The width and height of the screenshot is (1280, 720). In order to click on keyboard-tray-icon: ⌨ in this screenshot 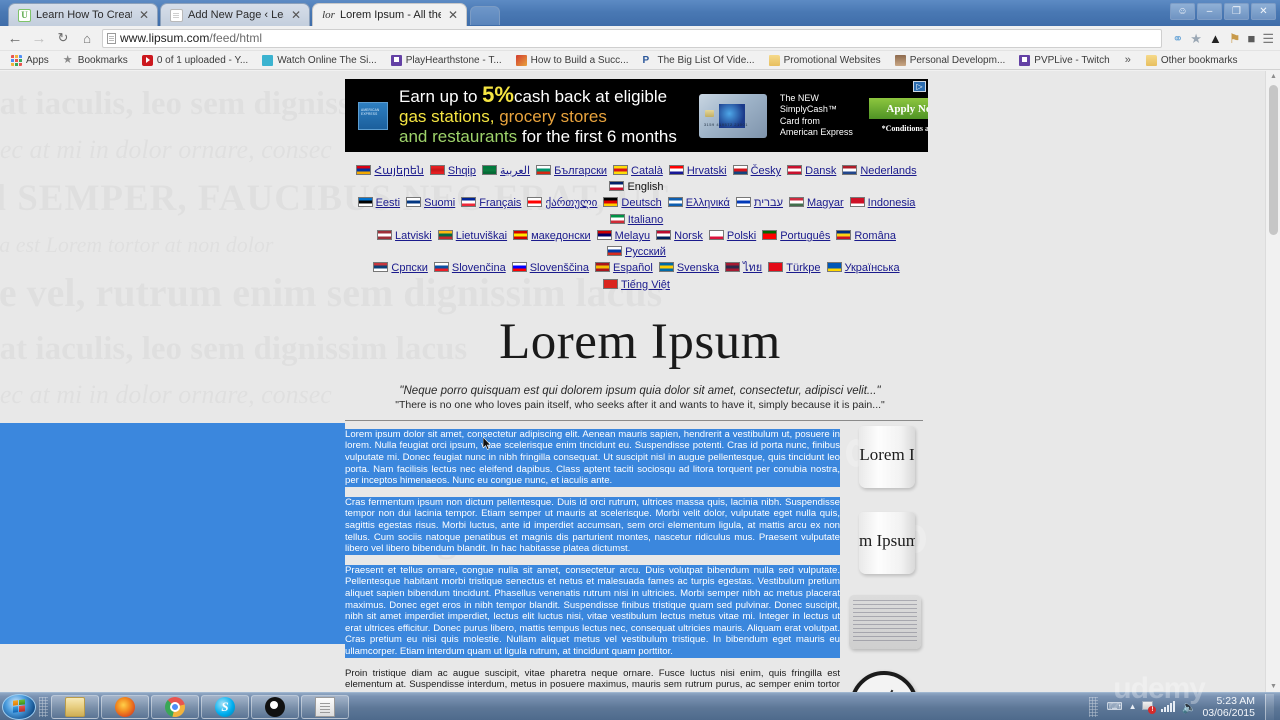, I will do `click(1115, 707)`.